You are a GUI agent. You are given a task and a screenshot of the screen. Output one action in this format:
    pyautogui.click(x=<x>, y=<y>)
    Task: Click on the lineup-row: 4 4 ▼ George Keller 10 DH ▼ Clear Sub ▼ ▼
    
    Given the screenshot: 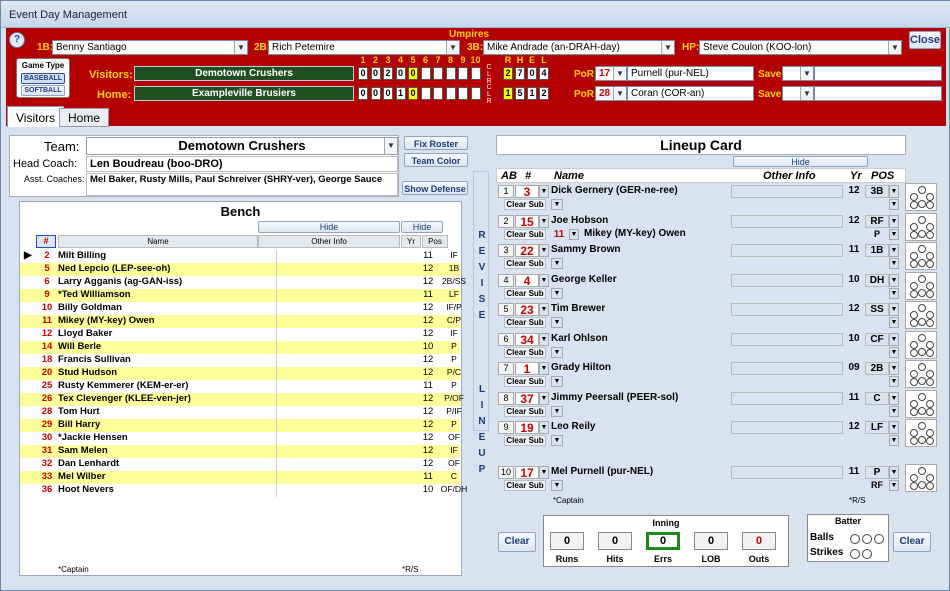 What is the action you would take?
    pyautogui.click(x=716, y=286)
    